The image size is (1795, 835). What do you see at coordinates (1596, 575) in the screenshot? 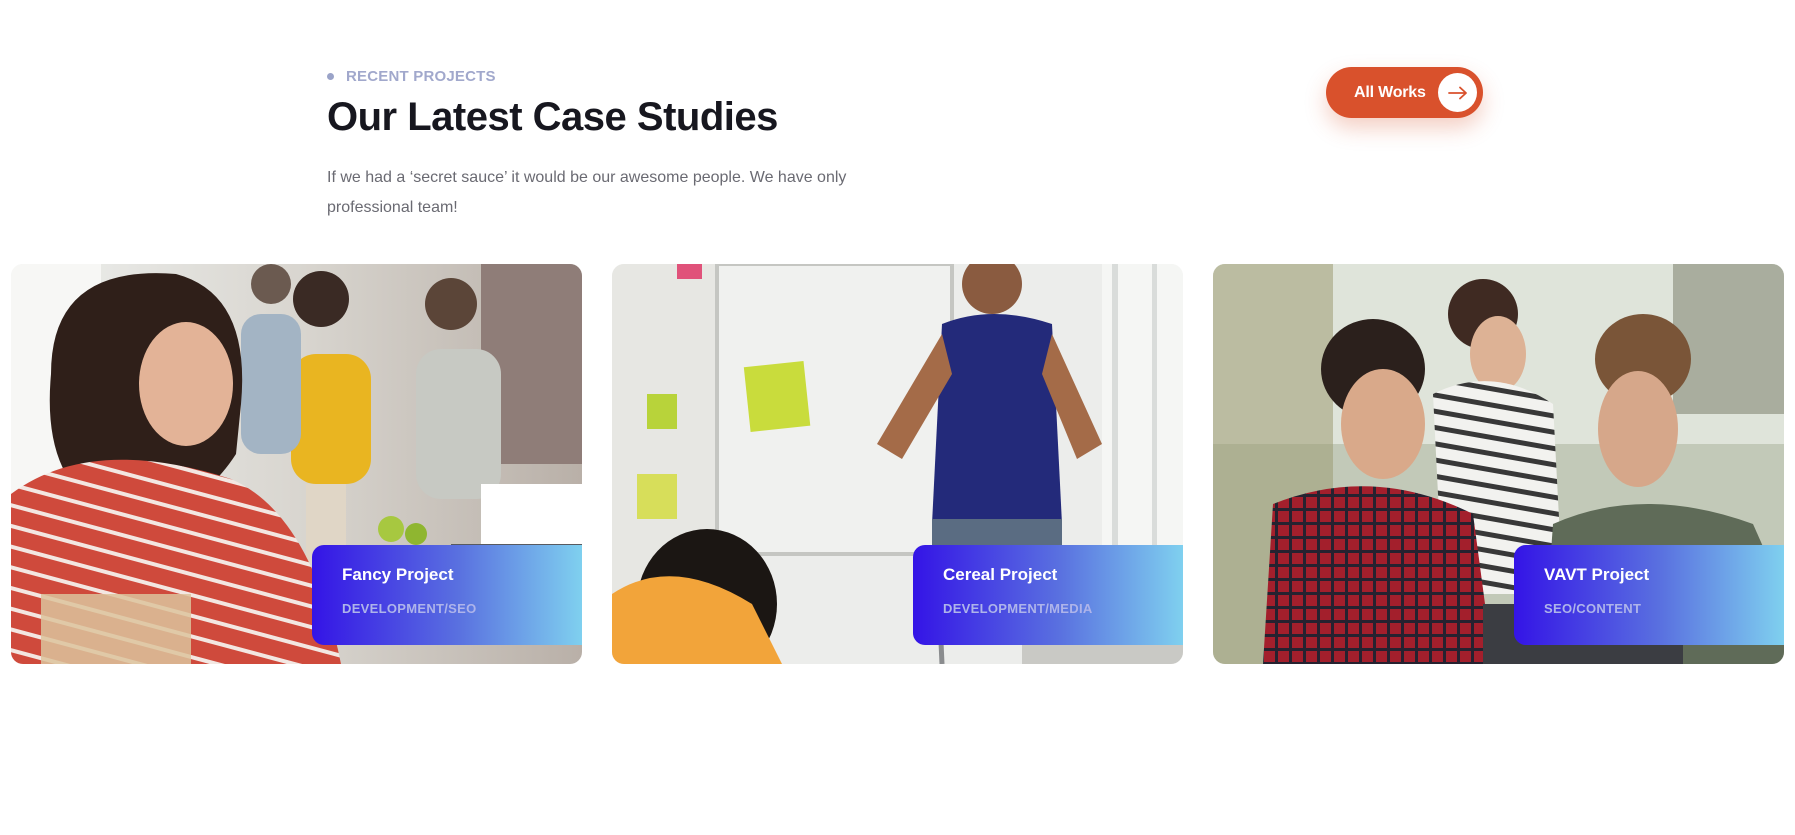
I see `project-title: VAVT Project` at bounding box center [1596, 575].